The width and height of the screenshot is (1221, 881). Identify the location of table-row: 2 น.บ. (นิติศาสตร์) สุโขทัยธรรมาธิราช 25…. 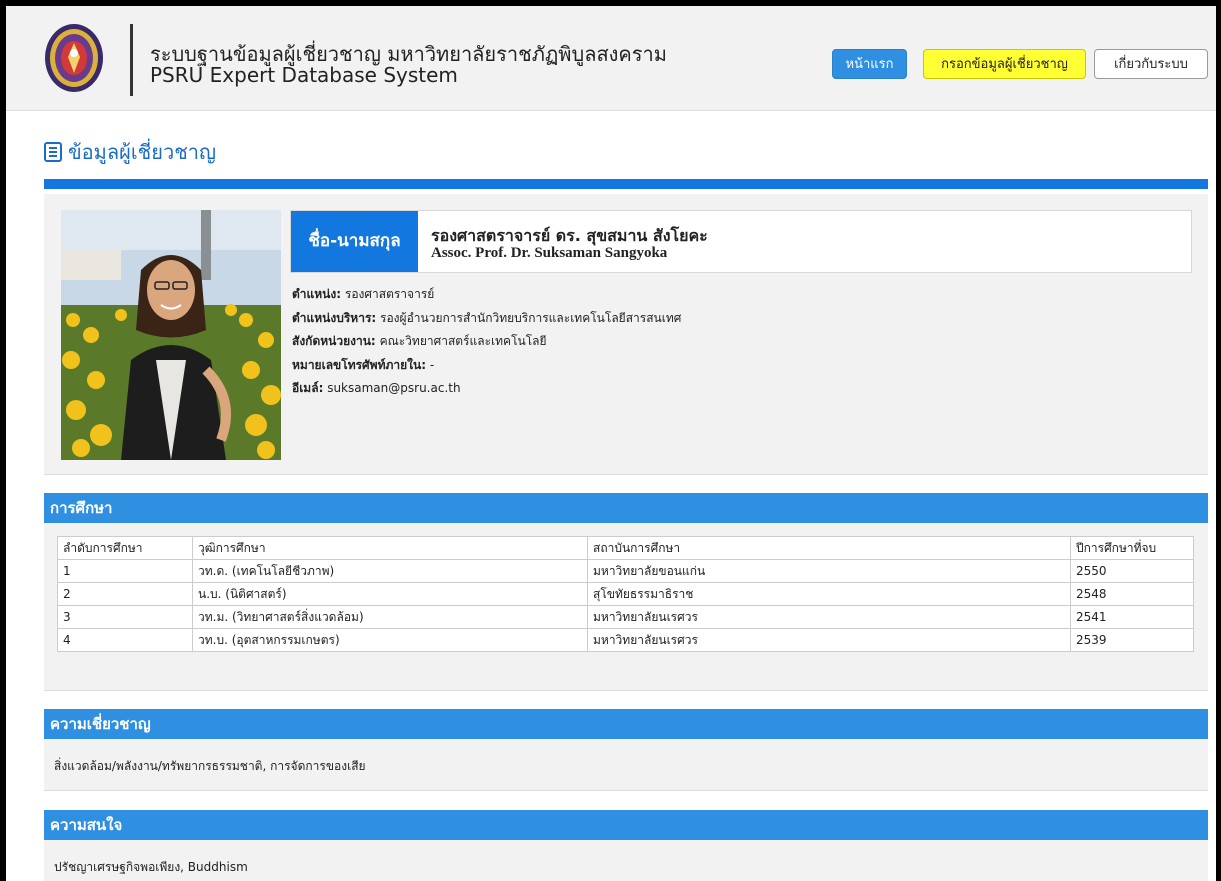
(625, 594).